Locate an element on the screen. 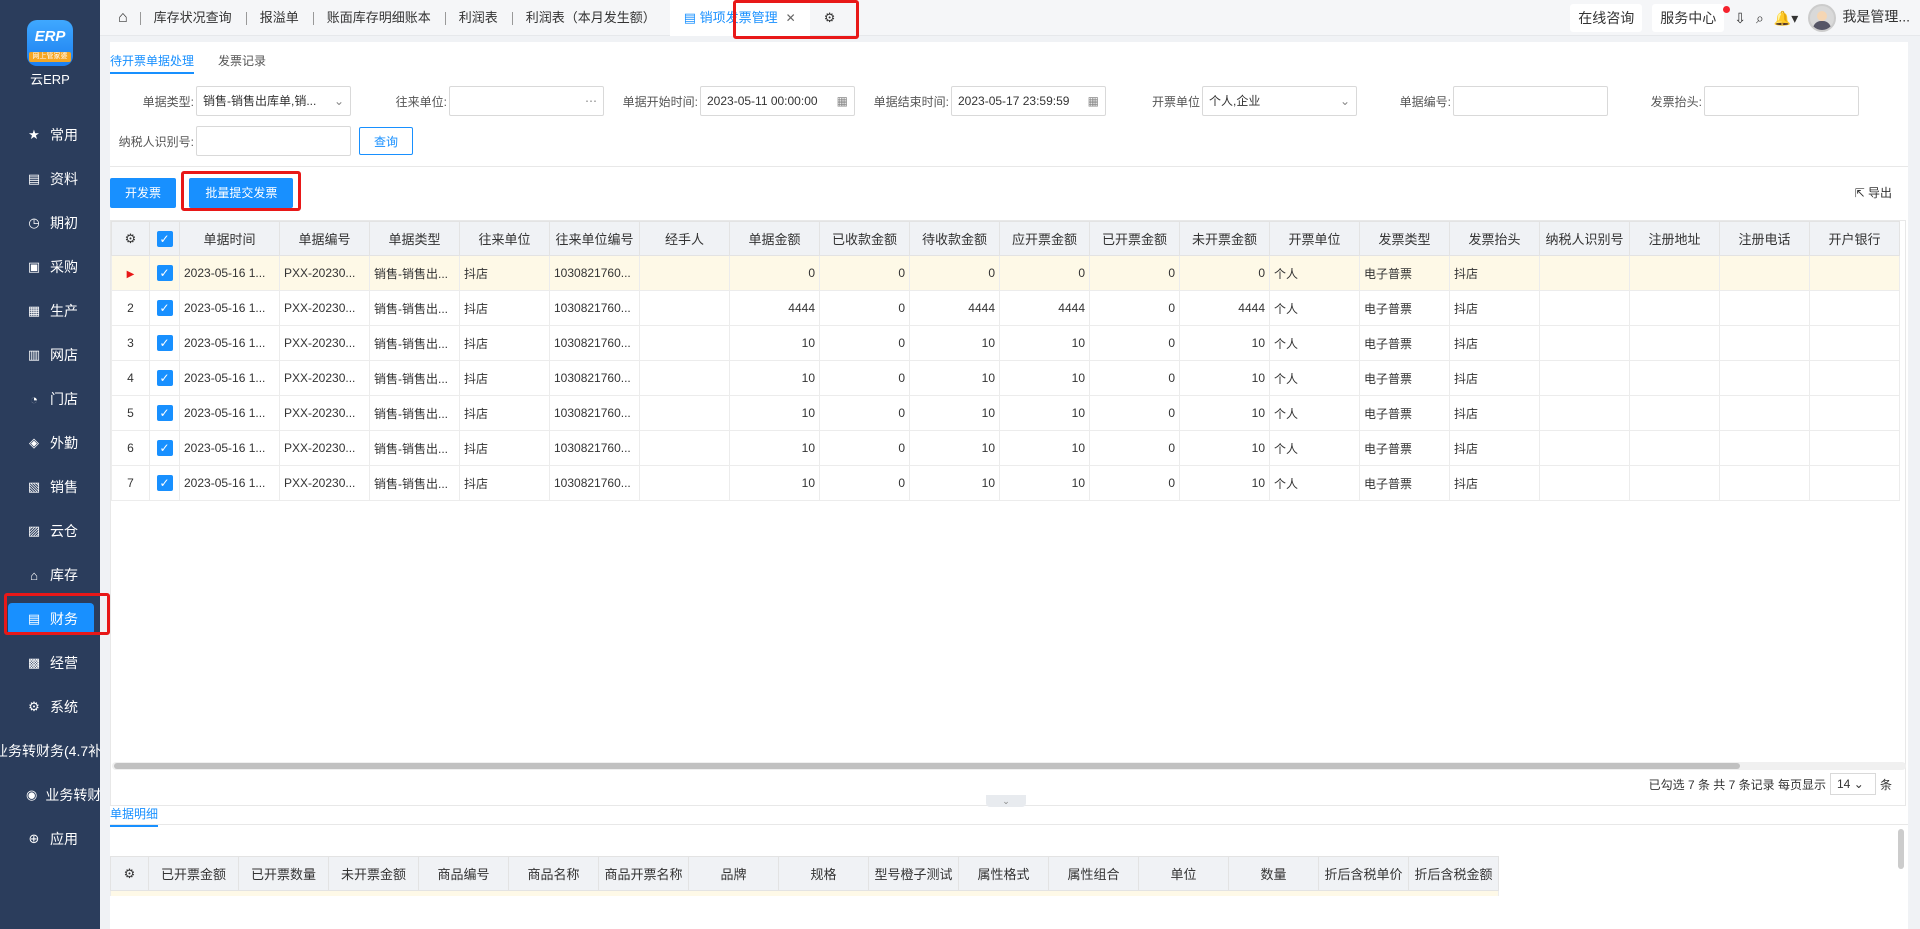  doc-no-input is located at coordinates (1530, 101).